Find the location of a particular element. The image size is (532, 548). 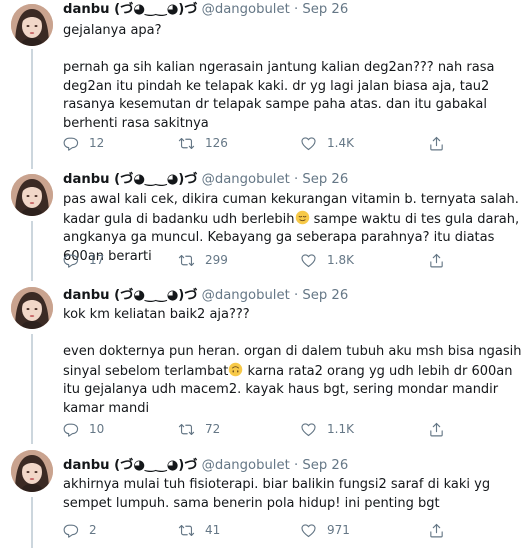

reply-count: 2 is located at coordinates (93, 530).